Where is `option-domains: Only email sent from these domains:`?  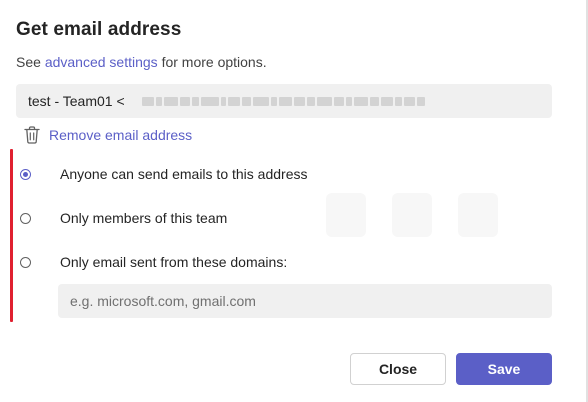
option-domains: Only email sent from these domains: is located at coordinates (153, 262).